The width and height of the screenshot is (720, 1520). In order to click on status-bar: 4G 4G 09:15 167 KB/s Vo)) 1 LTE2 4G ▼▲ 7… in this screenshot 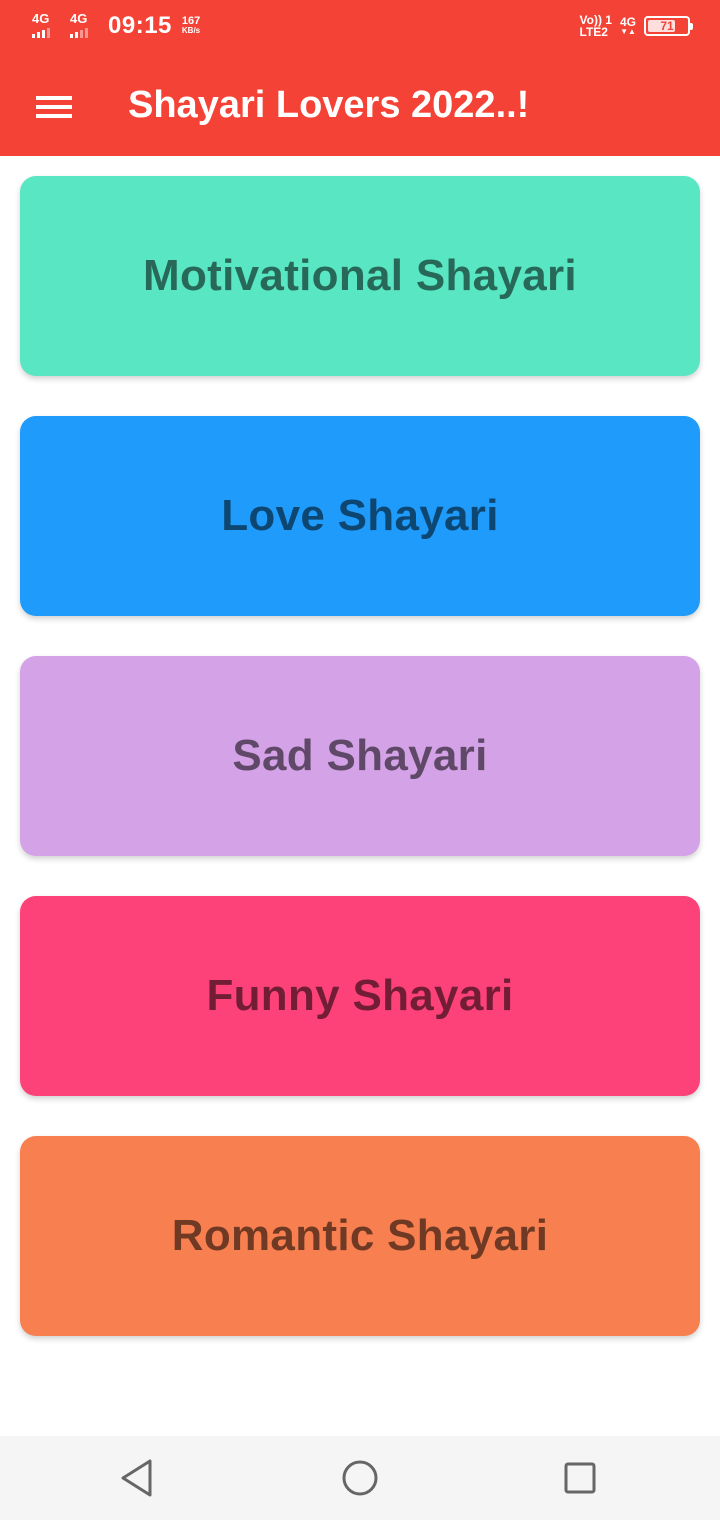, I will do `click(360, 28)`.